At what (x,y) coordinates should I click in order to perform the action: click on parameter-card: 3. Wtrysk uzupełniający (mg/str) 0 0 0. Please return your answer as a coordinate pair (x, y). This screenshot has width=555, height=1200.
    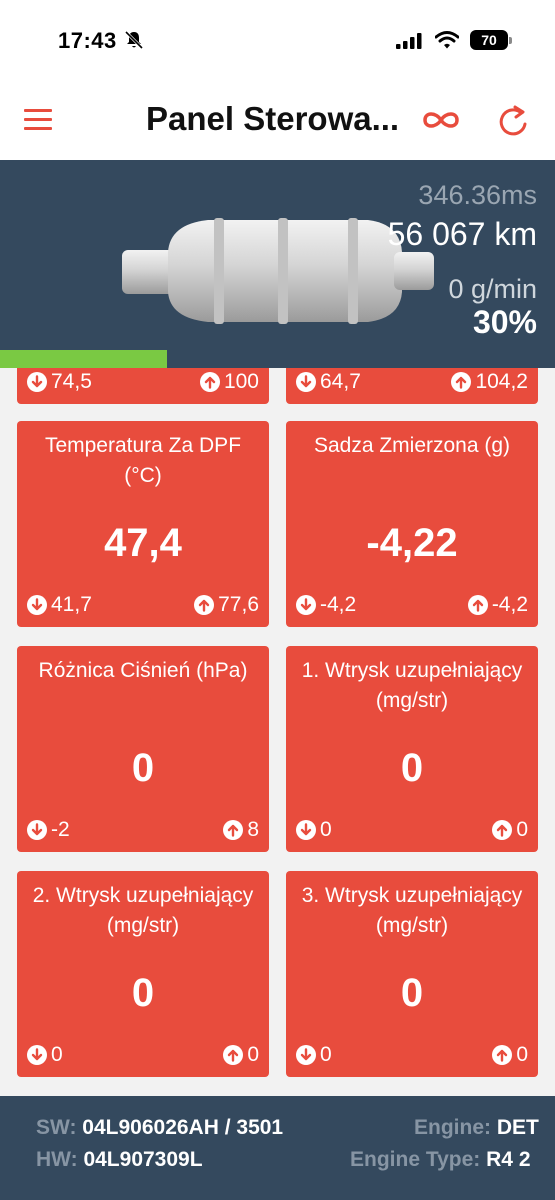
    Looking at the image, I should click on (412, 974).